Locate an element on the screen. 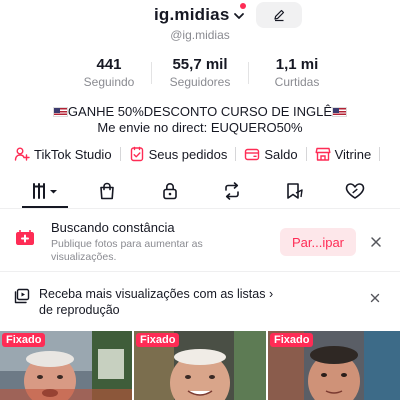  stat-label: Curtidas is located at coordinates (297, 82).